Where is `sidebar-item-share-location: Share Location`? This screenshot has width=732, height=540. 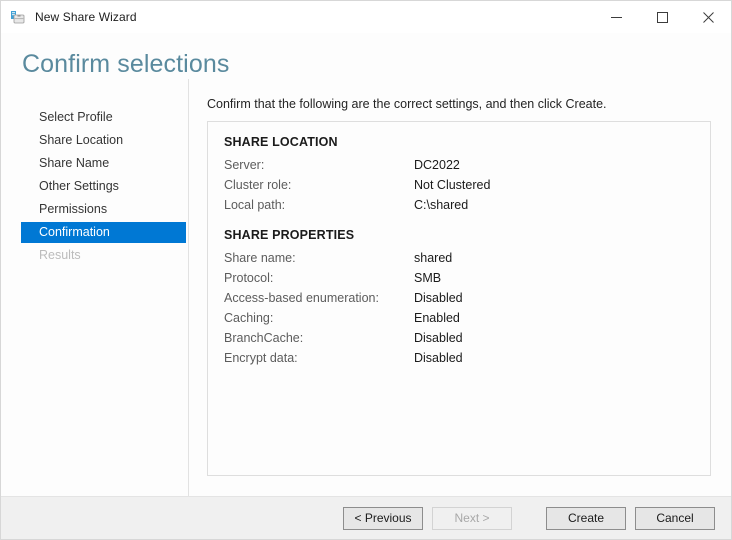
sidebar-item-share-location: Share Location is located at coordinates (94, 140).